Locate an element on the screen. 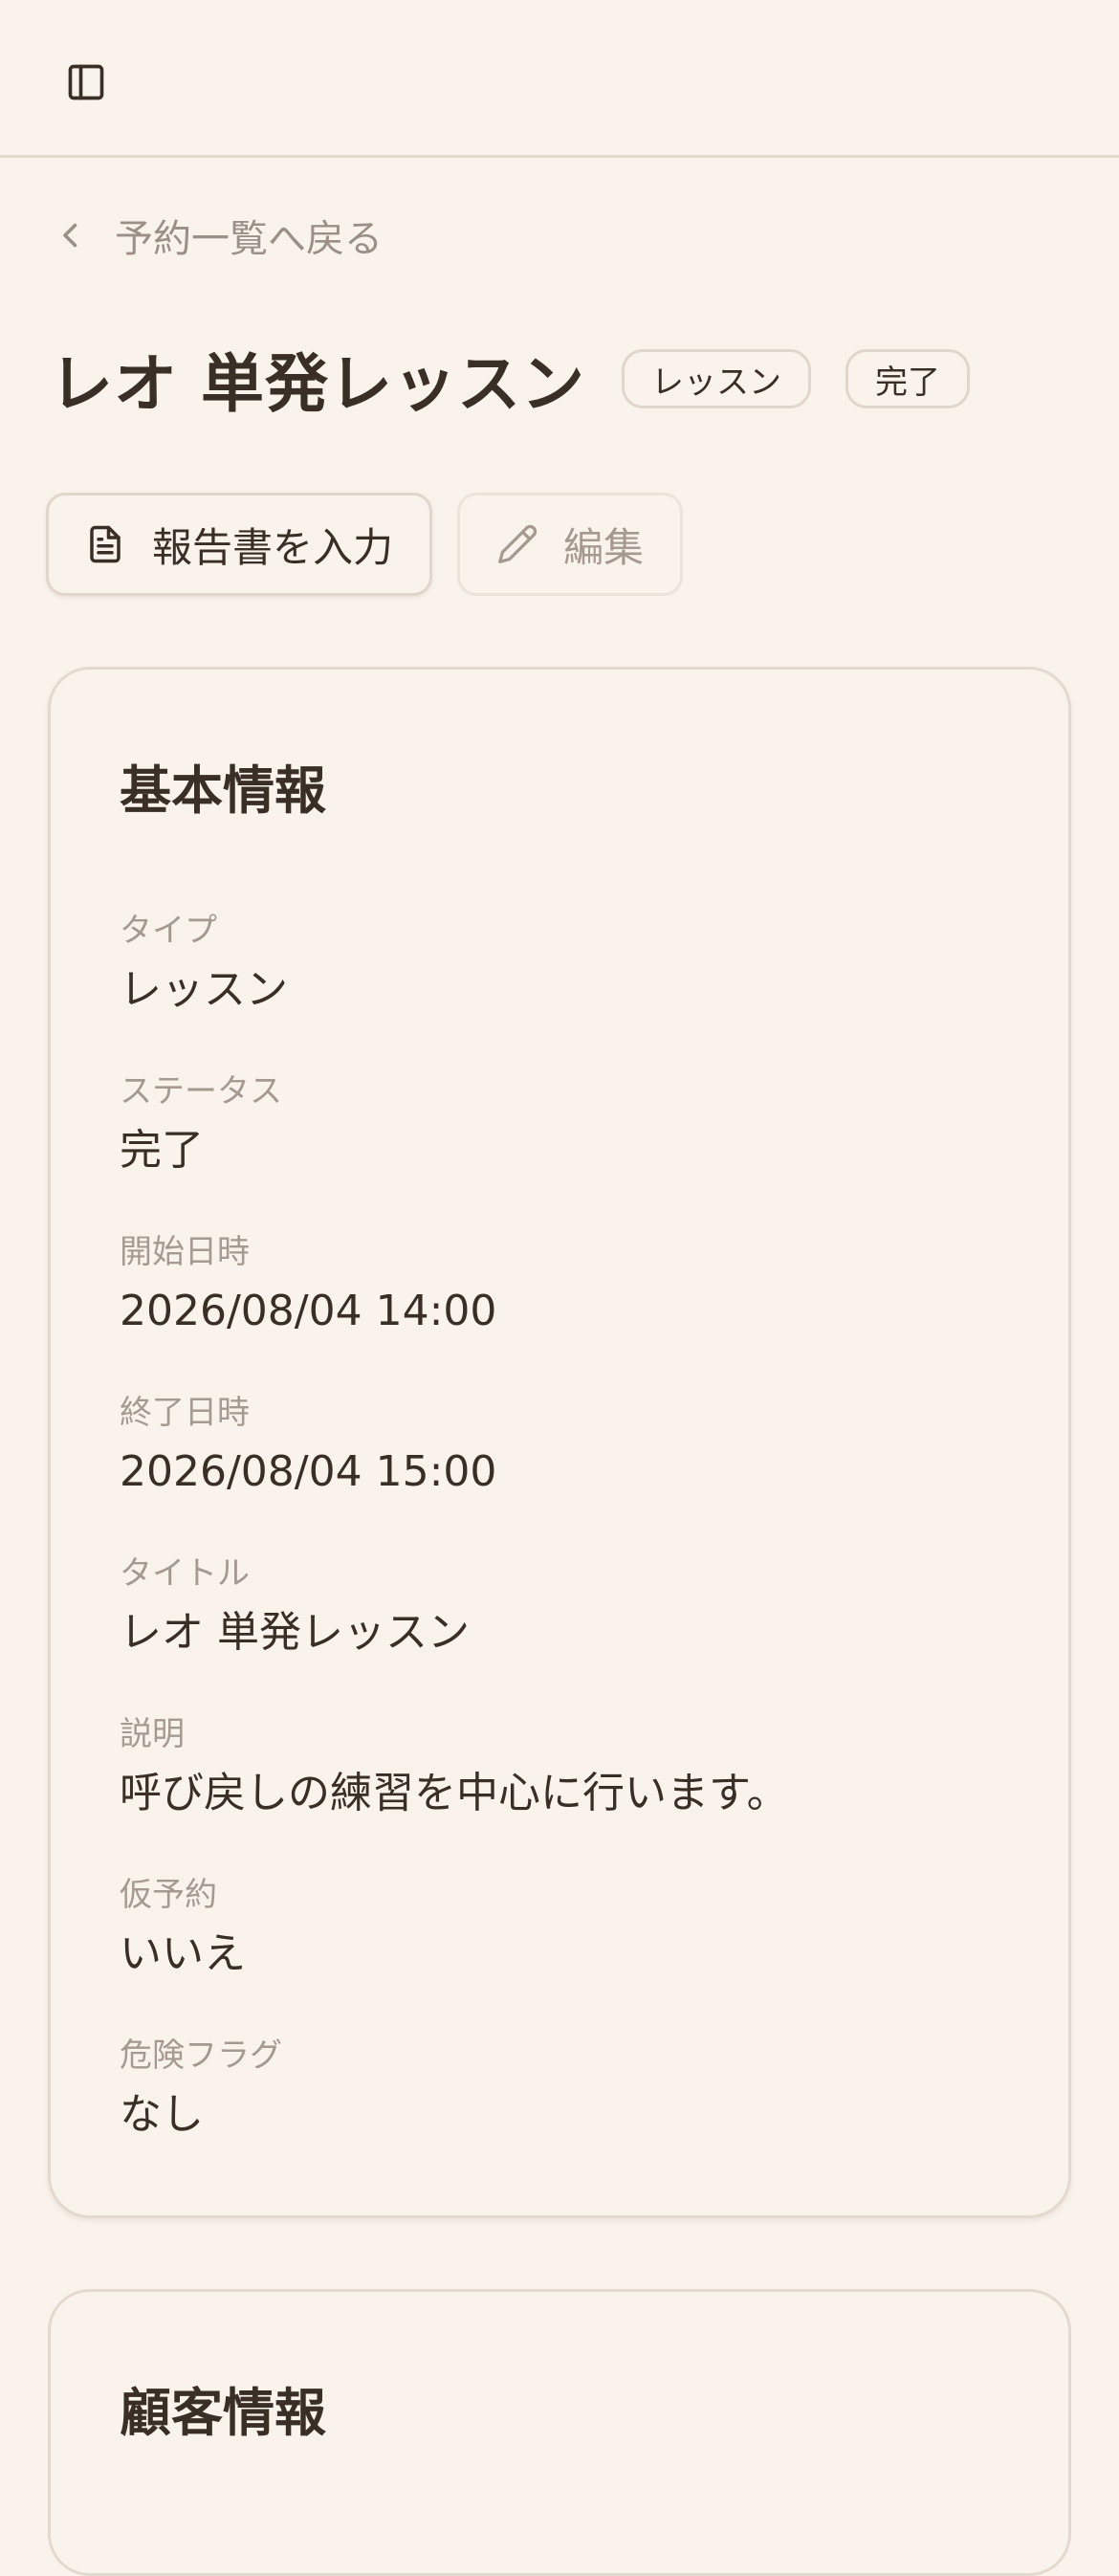  back-to-reservations-link: 予約一覧へ戻る is located at coordinates (219, 235).